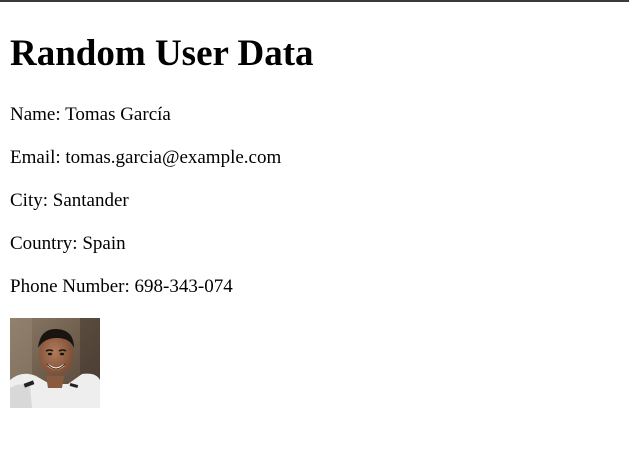  Describe the element at coordinates (90, 200) in the screenshot. I see `city-value: Santander` at that location.